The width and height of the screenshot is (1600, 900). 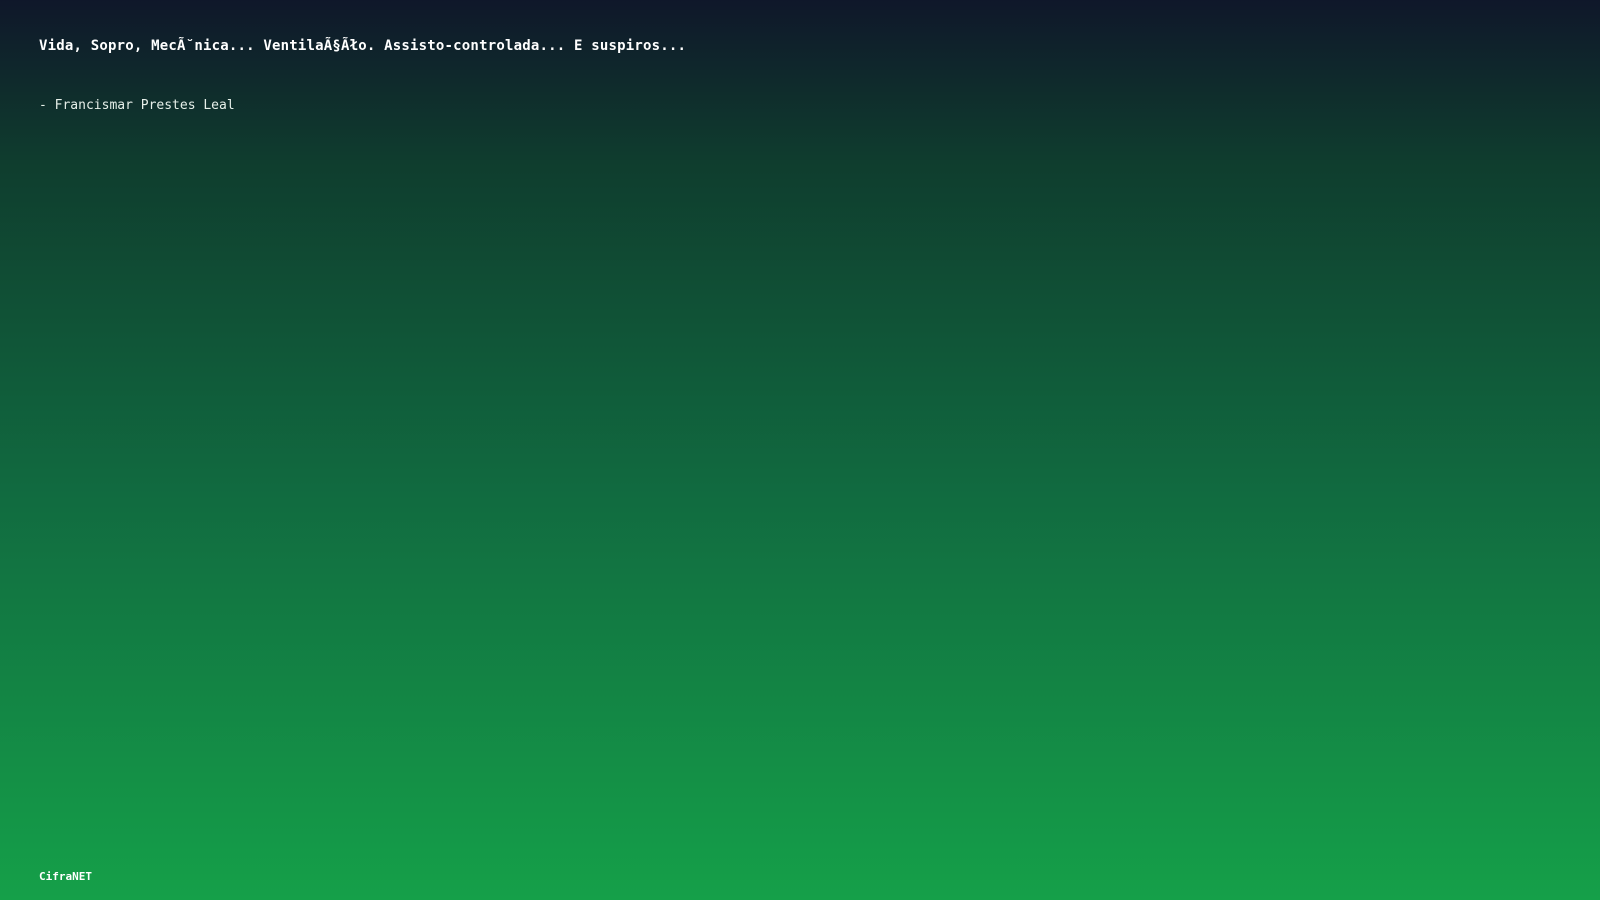 What do you see at coordinates (137, 105) in the screenshot?
I see `quote-author: - Francismar Prestes Leal` at bounding box center [137, 105].